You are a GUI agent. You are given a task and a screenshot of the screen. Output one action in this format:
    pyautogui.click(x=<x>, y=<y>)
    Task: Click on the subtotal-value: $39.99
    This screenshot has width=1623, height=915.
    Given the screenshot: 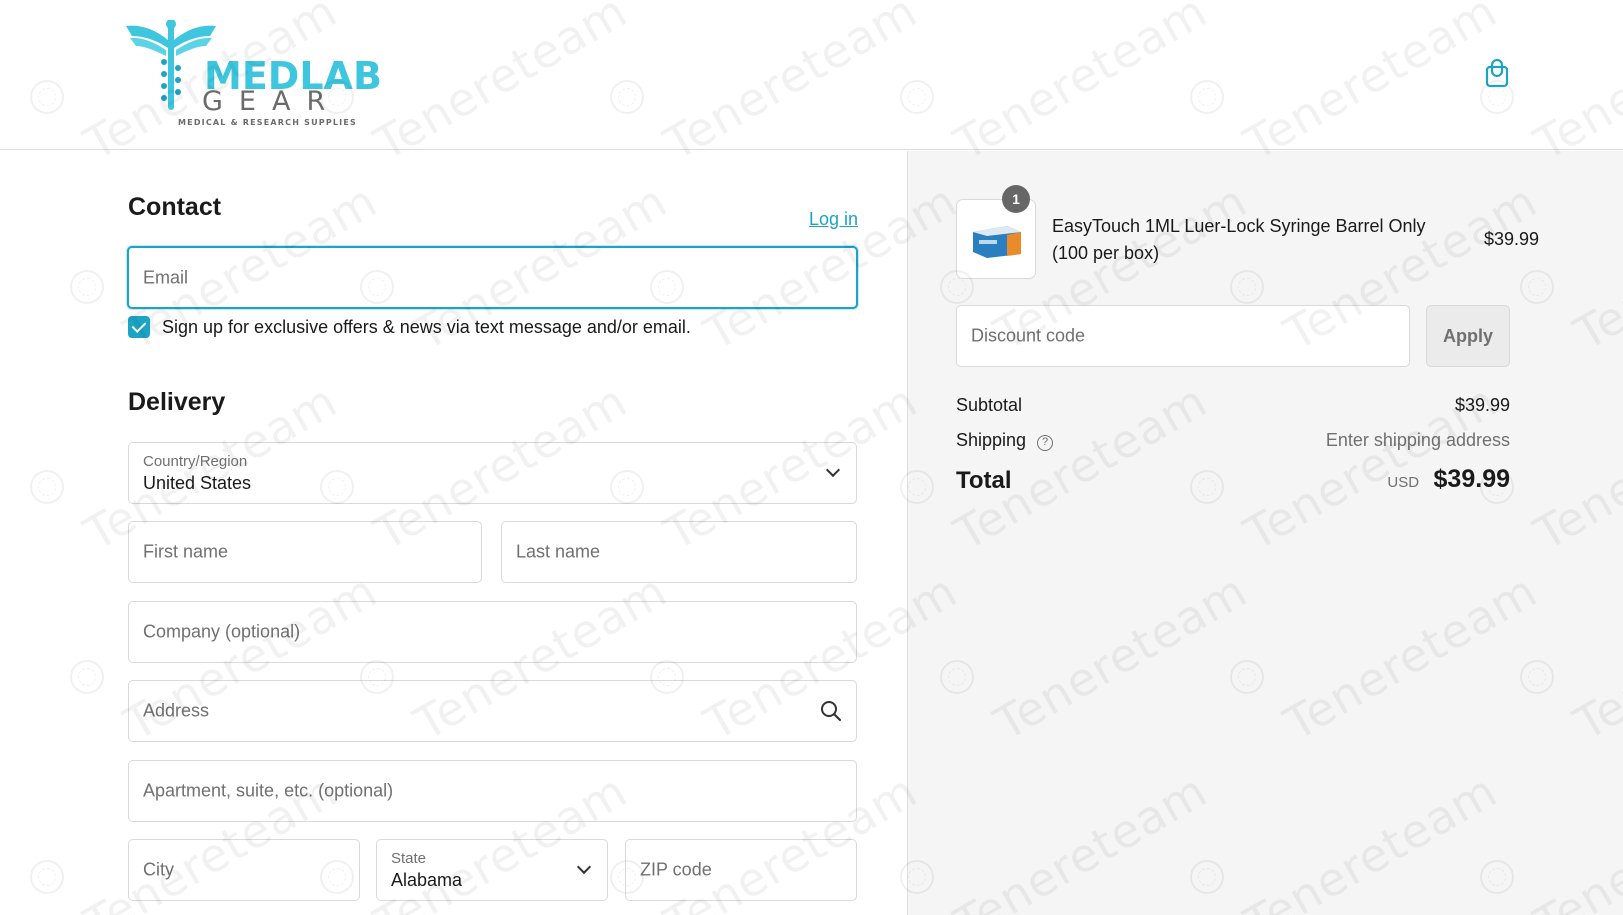 What is the action you would take?
    pyautogui.click(x=1482, y=405)
    